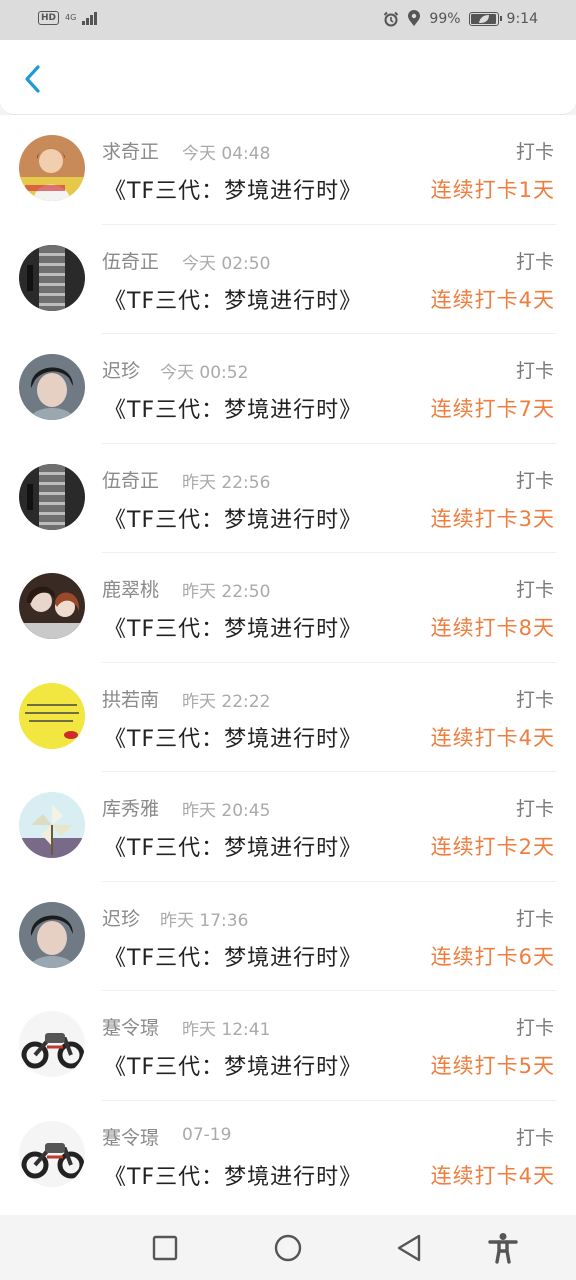  I want to click on location-icon, so click(414, 18).